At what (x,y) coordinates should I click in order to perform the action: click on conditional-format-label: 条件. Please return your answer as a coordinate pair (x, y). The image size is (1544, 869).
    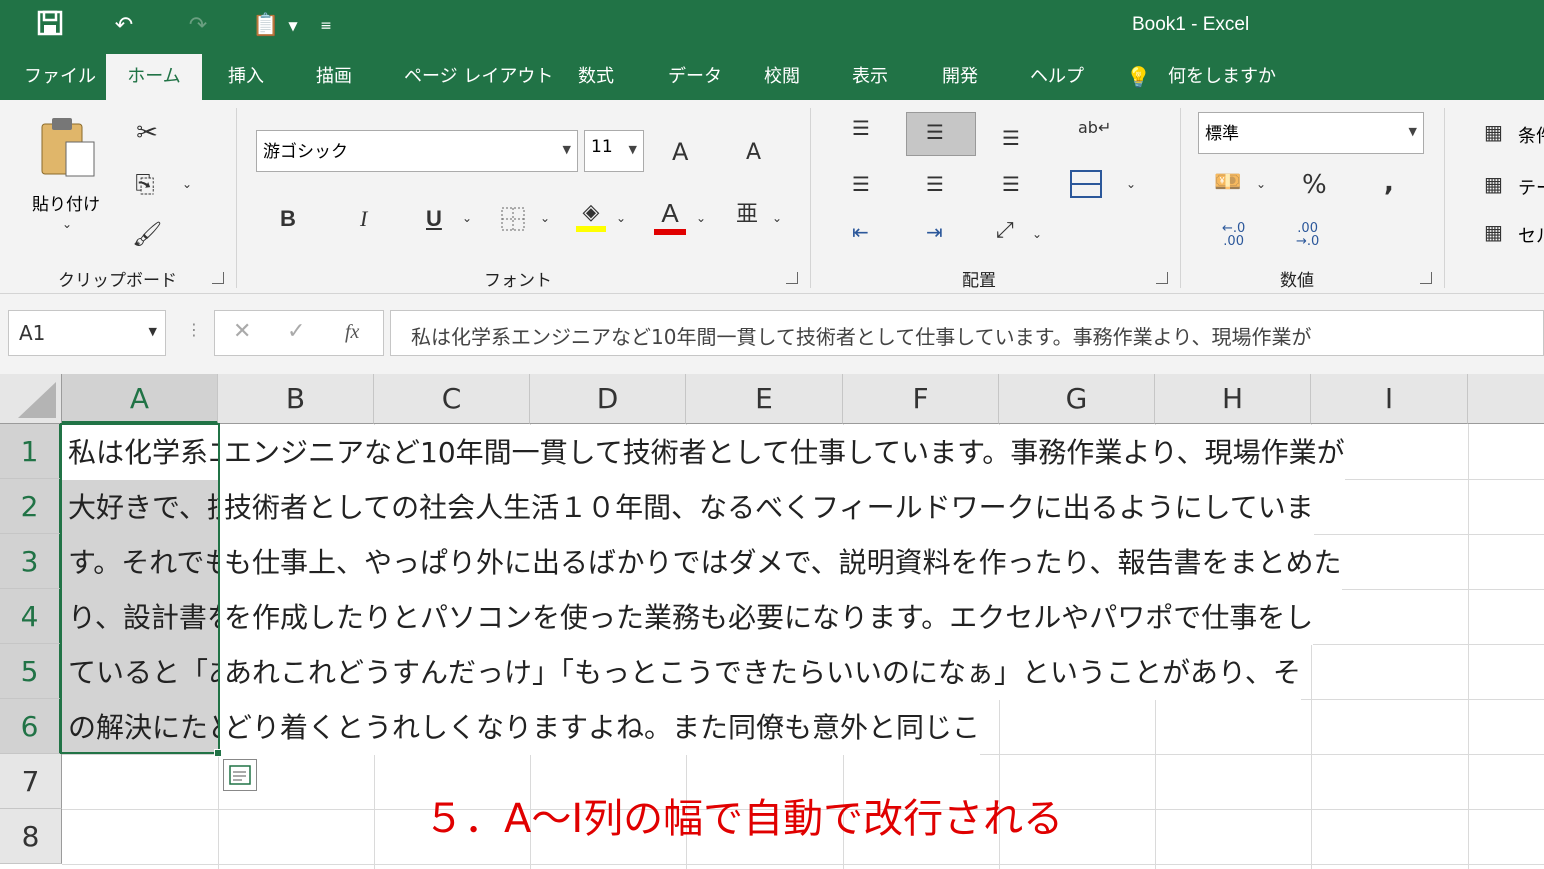
    Looking at the image, I should click on (1531, 135).